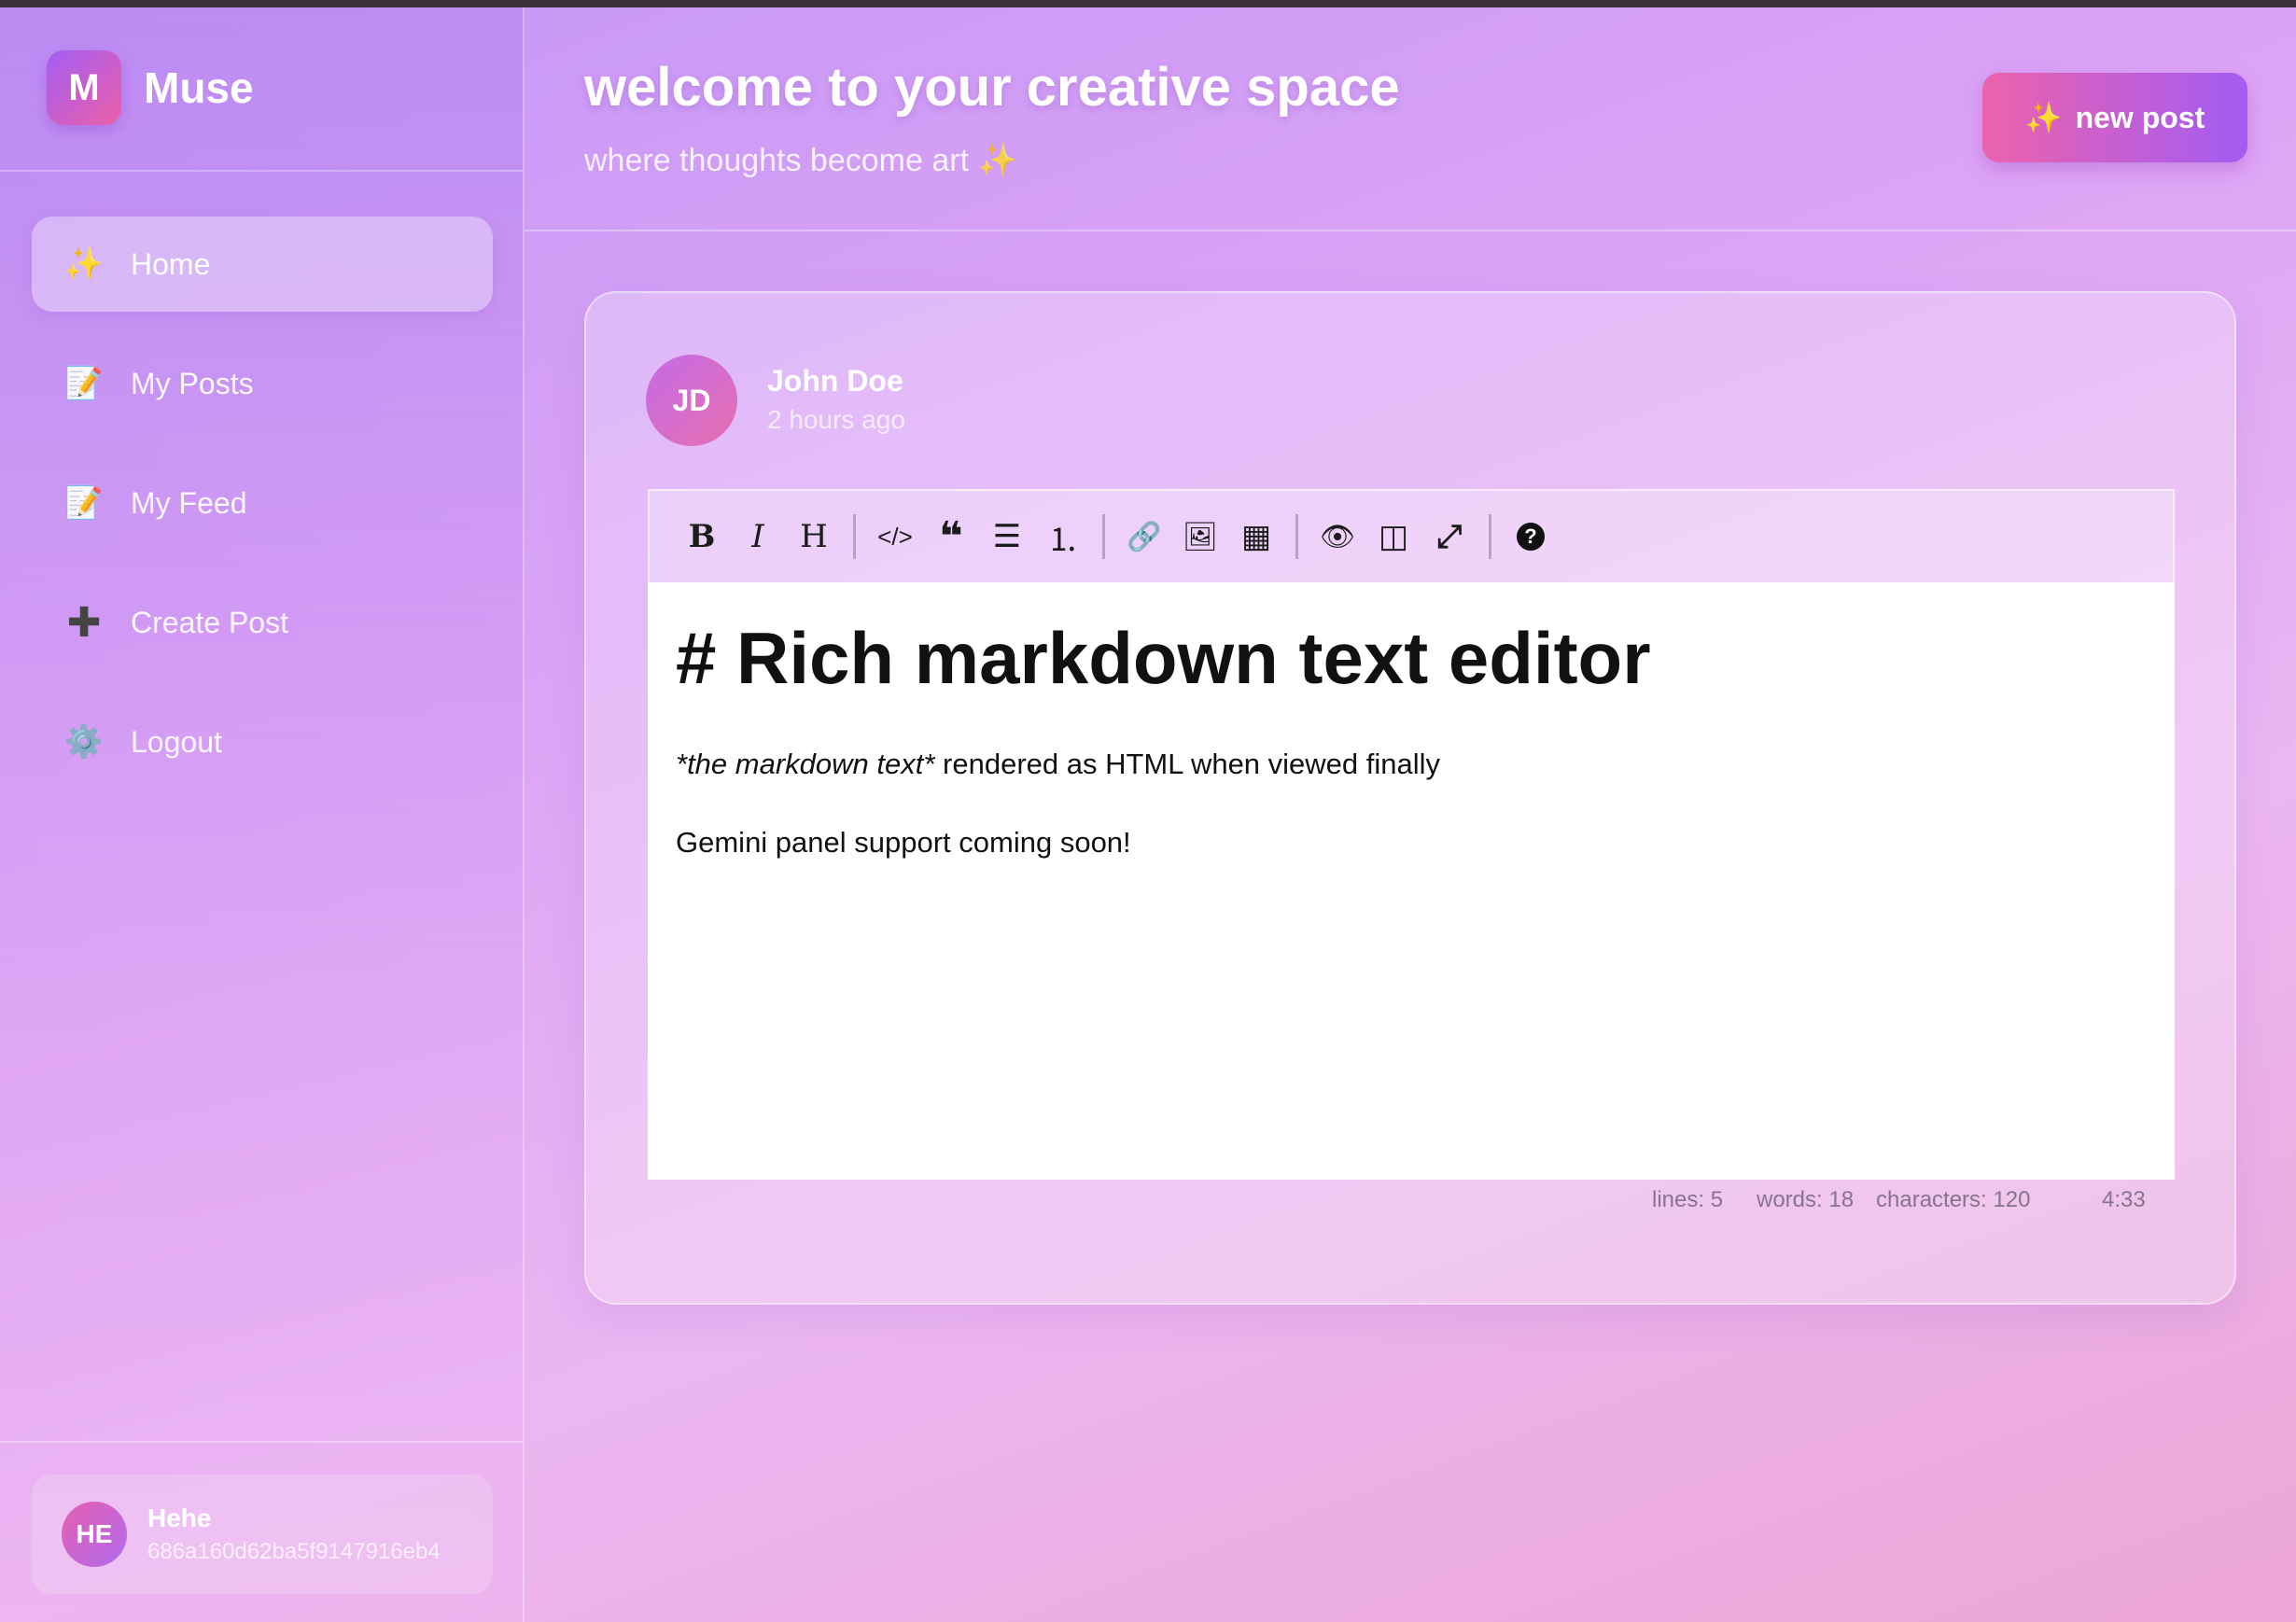 The width and height of the screenshot is (2296, 1622). Describe the element at coordinates (992, 87) in the screenshot. I see `page-title: welcome to your creative space` at that location.